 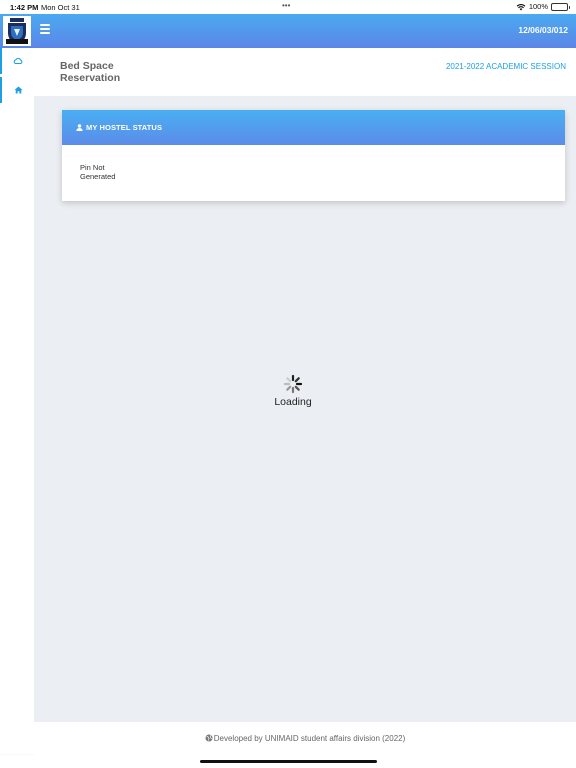 I want to click on home-indicator, so click(x=288, y=761).